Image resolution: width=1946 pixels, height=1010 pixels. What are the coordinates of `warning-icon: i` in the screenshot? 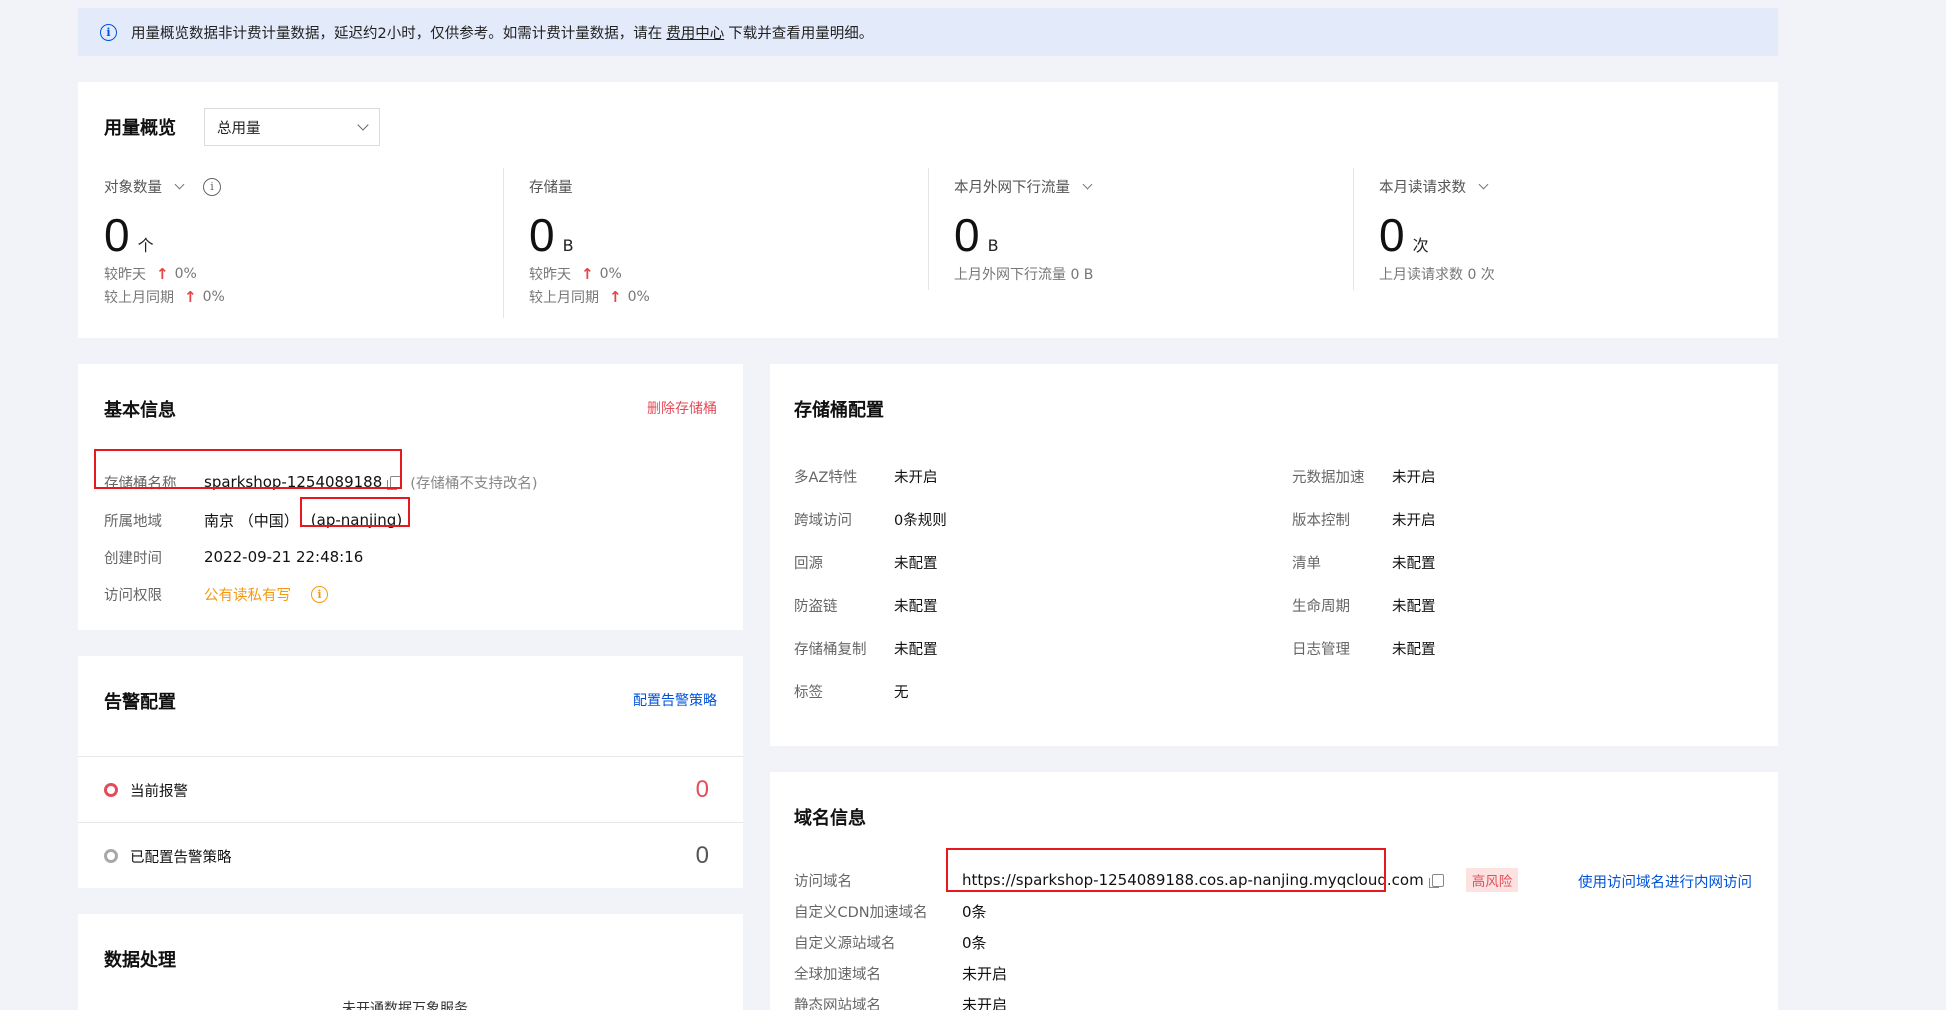 It's located at (319, 594).